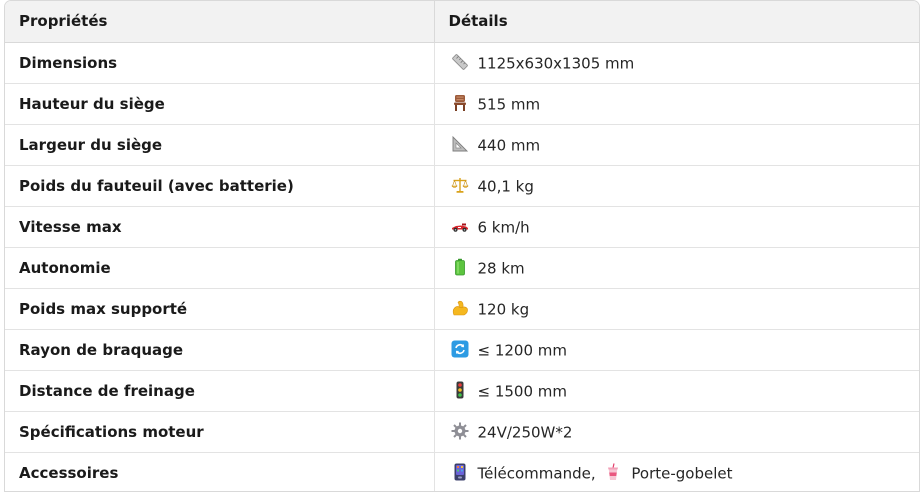 The image size is (920, 492). What do you see at coordinates (503, 227) in the screenshot?
I see `value-text: 6 km/h` at bounding box center [503, 227].